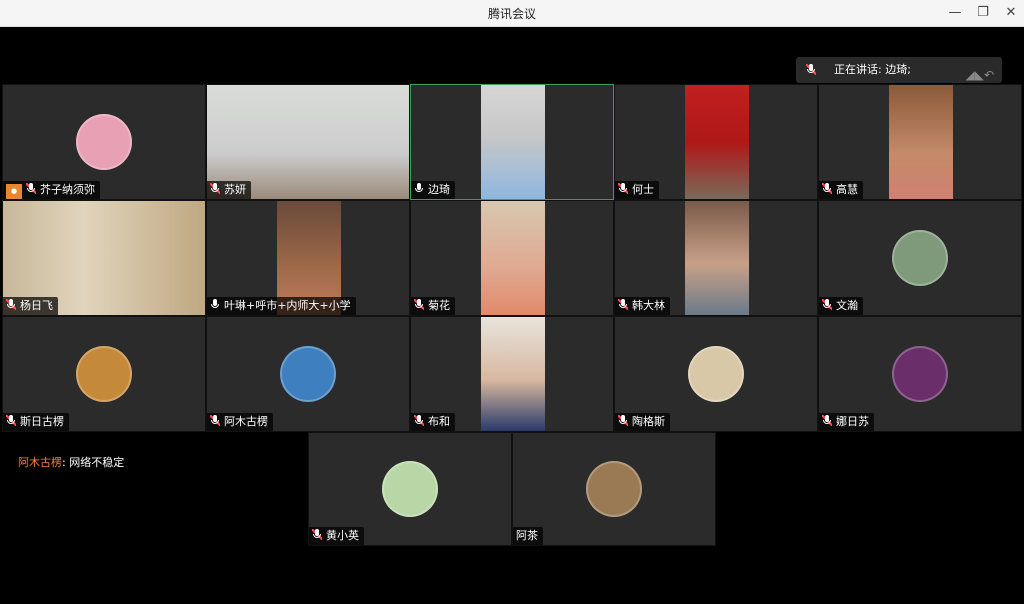 This screenshot has width=1024, height=604. I want to click on participant-name: 文瀚, so click(847, 305).